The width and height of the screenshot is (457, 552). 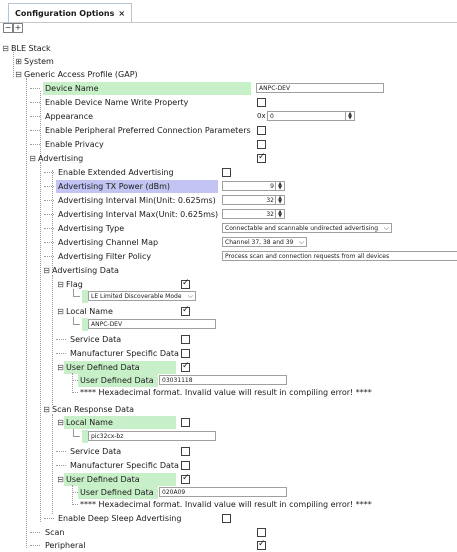 What do you see at coordinates (185, 310) in the screenshot?
I see `local-name-checkbox` at bounding box center [185, 310].